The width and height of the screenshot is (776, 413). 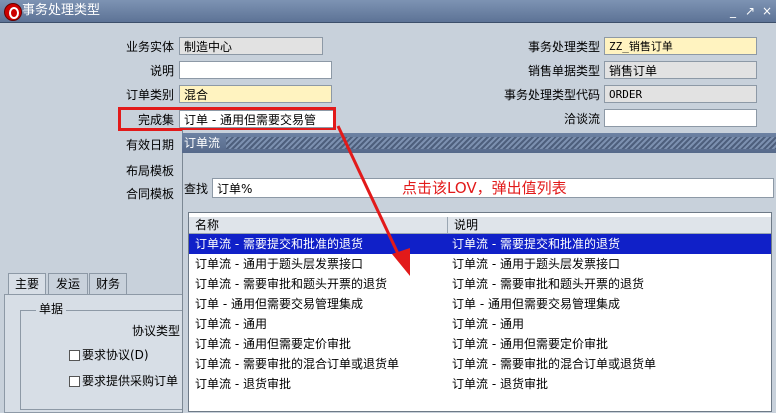 What do you see at coordinates (536, 304) in the screenshot?
I see `row-desc-cell: 订单 - 通用但需要交易管理集成` at bounding box center [536, 304].